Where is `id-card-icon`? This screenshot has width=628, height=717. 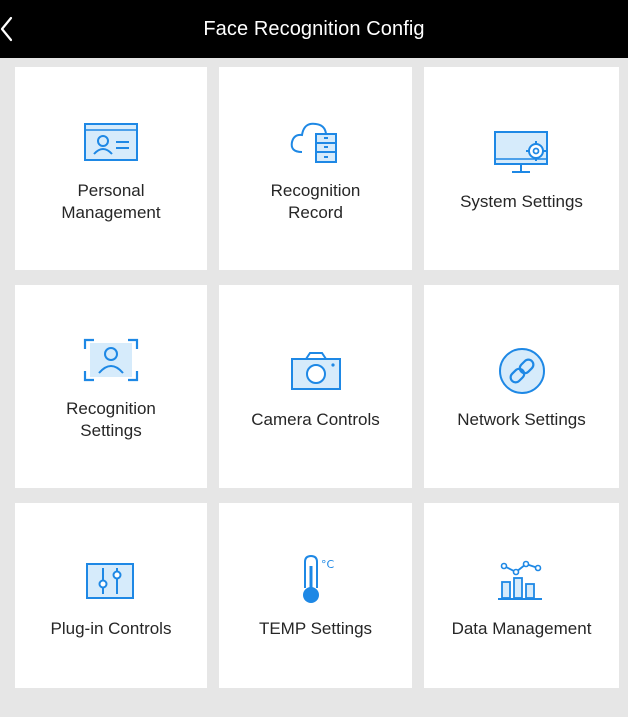 id-card-icon is located at coordinates (111, 142).